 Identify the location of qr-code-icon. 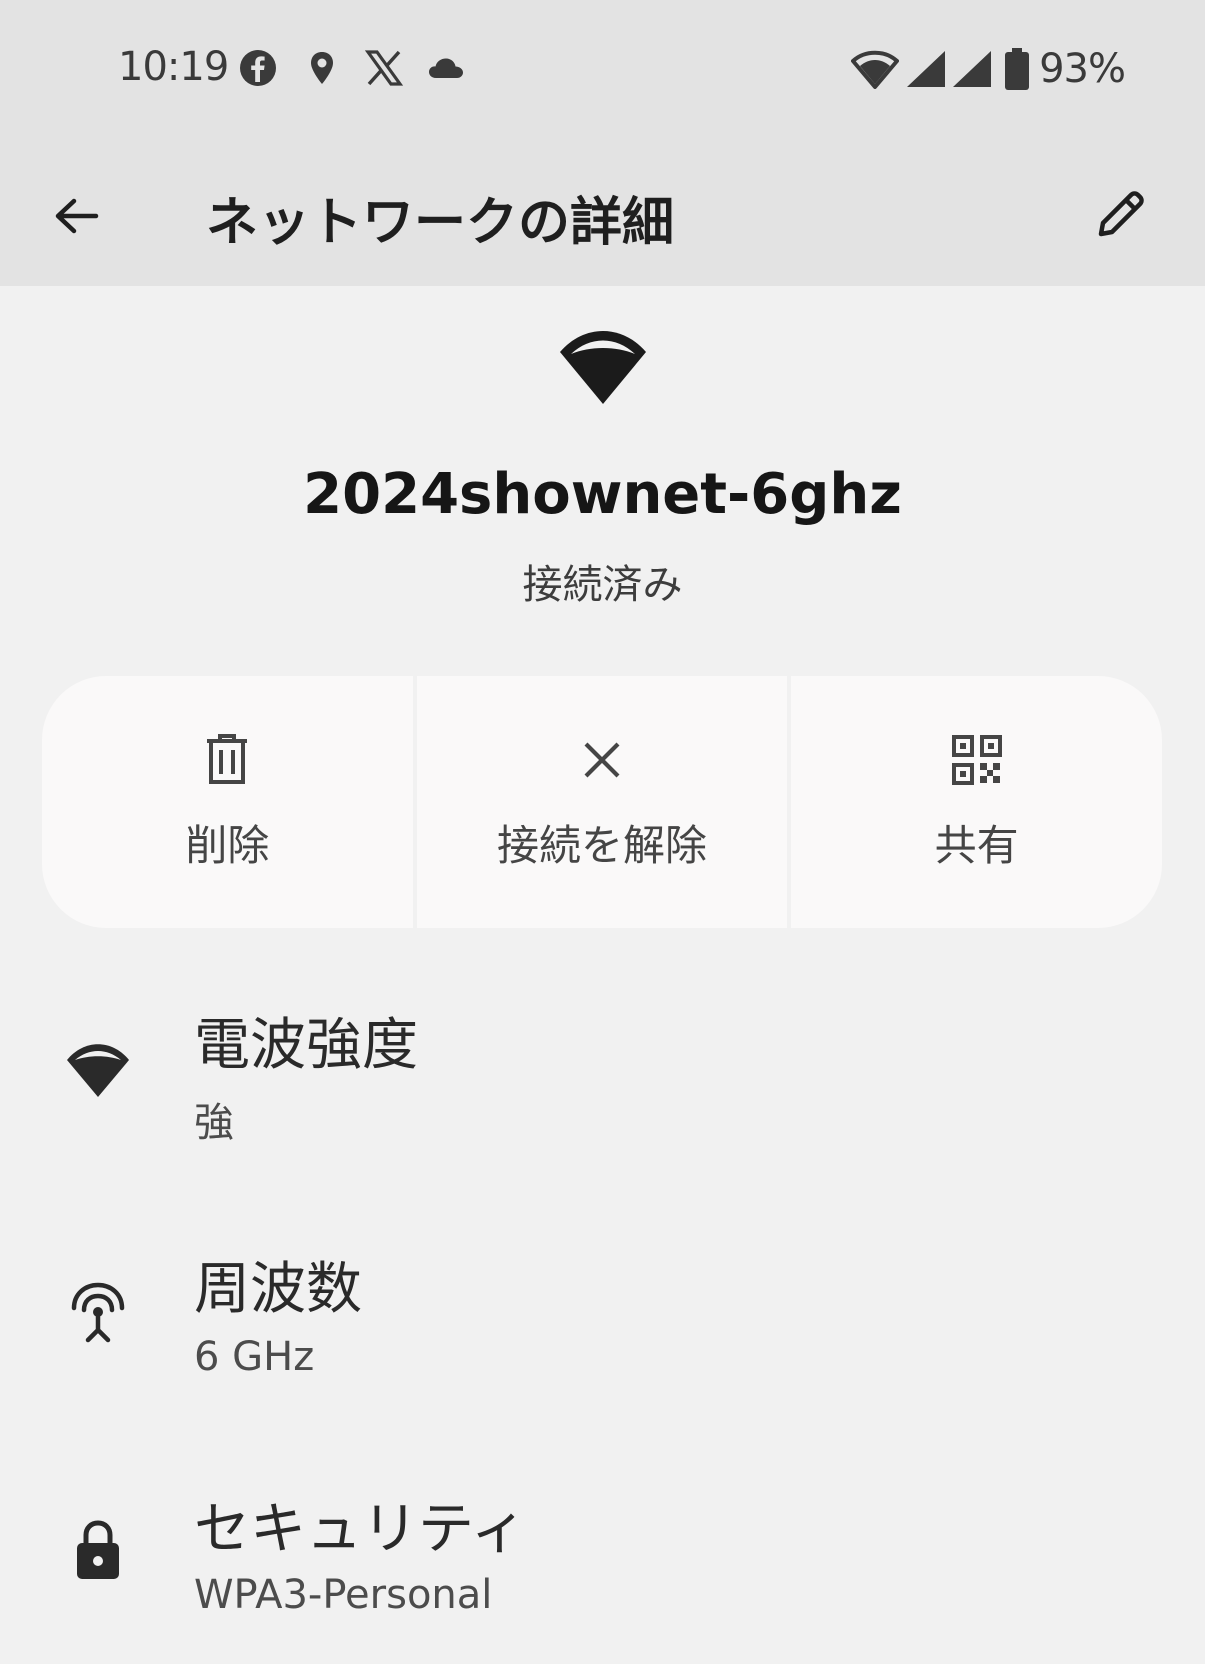
(976, 760).